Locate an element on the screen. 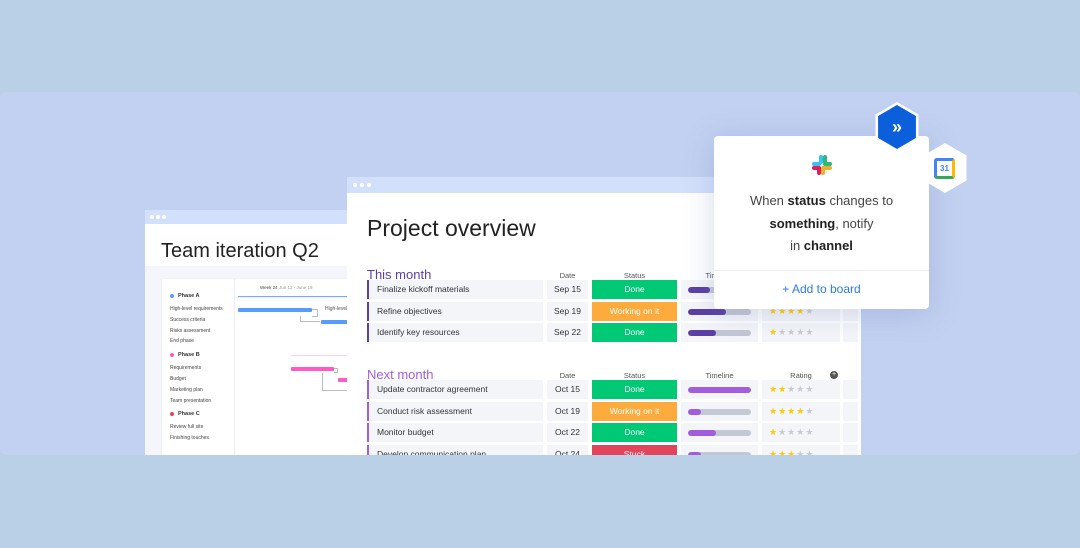 This screenshot has height=548, width=1080. phase-label: Phase A is located at coordinates (189, 296).